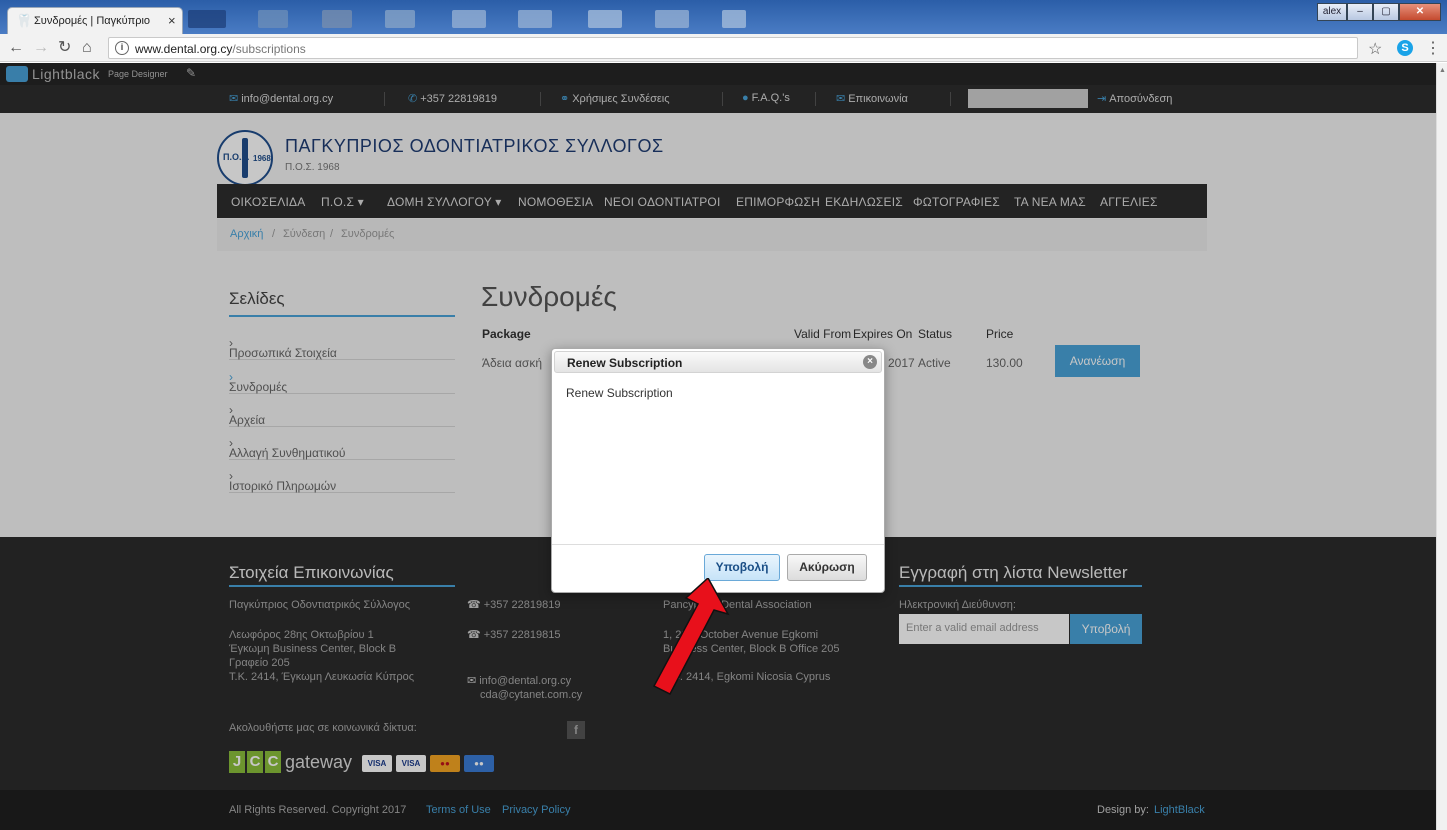 The height and width of the screenshot is (830, 1447). What do you see at coordinates (827, 567) in the screenshot?
I see `cancel-button: Ακύρωση` at bounding box center [827, 567].